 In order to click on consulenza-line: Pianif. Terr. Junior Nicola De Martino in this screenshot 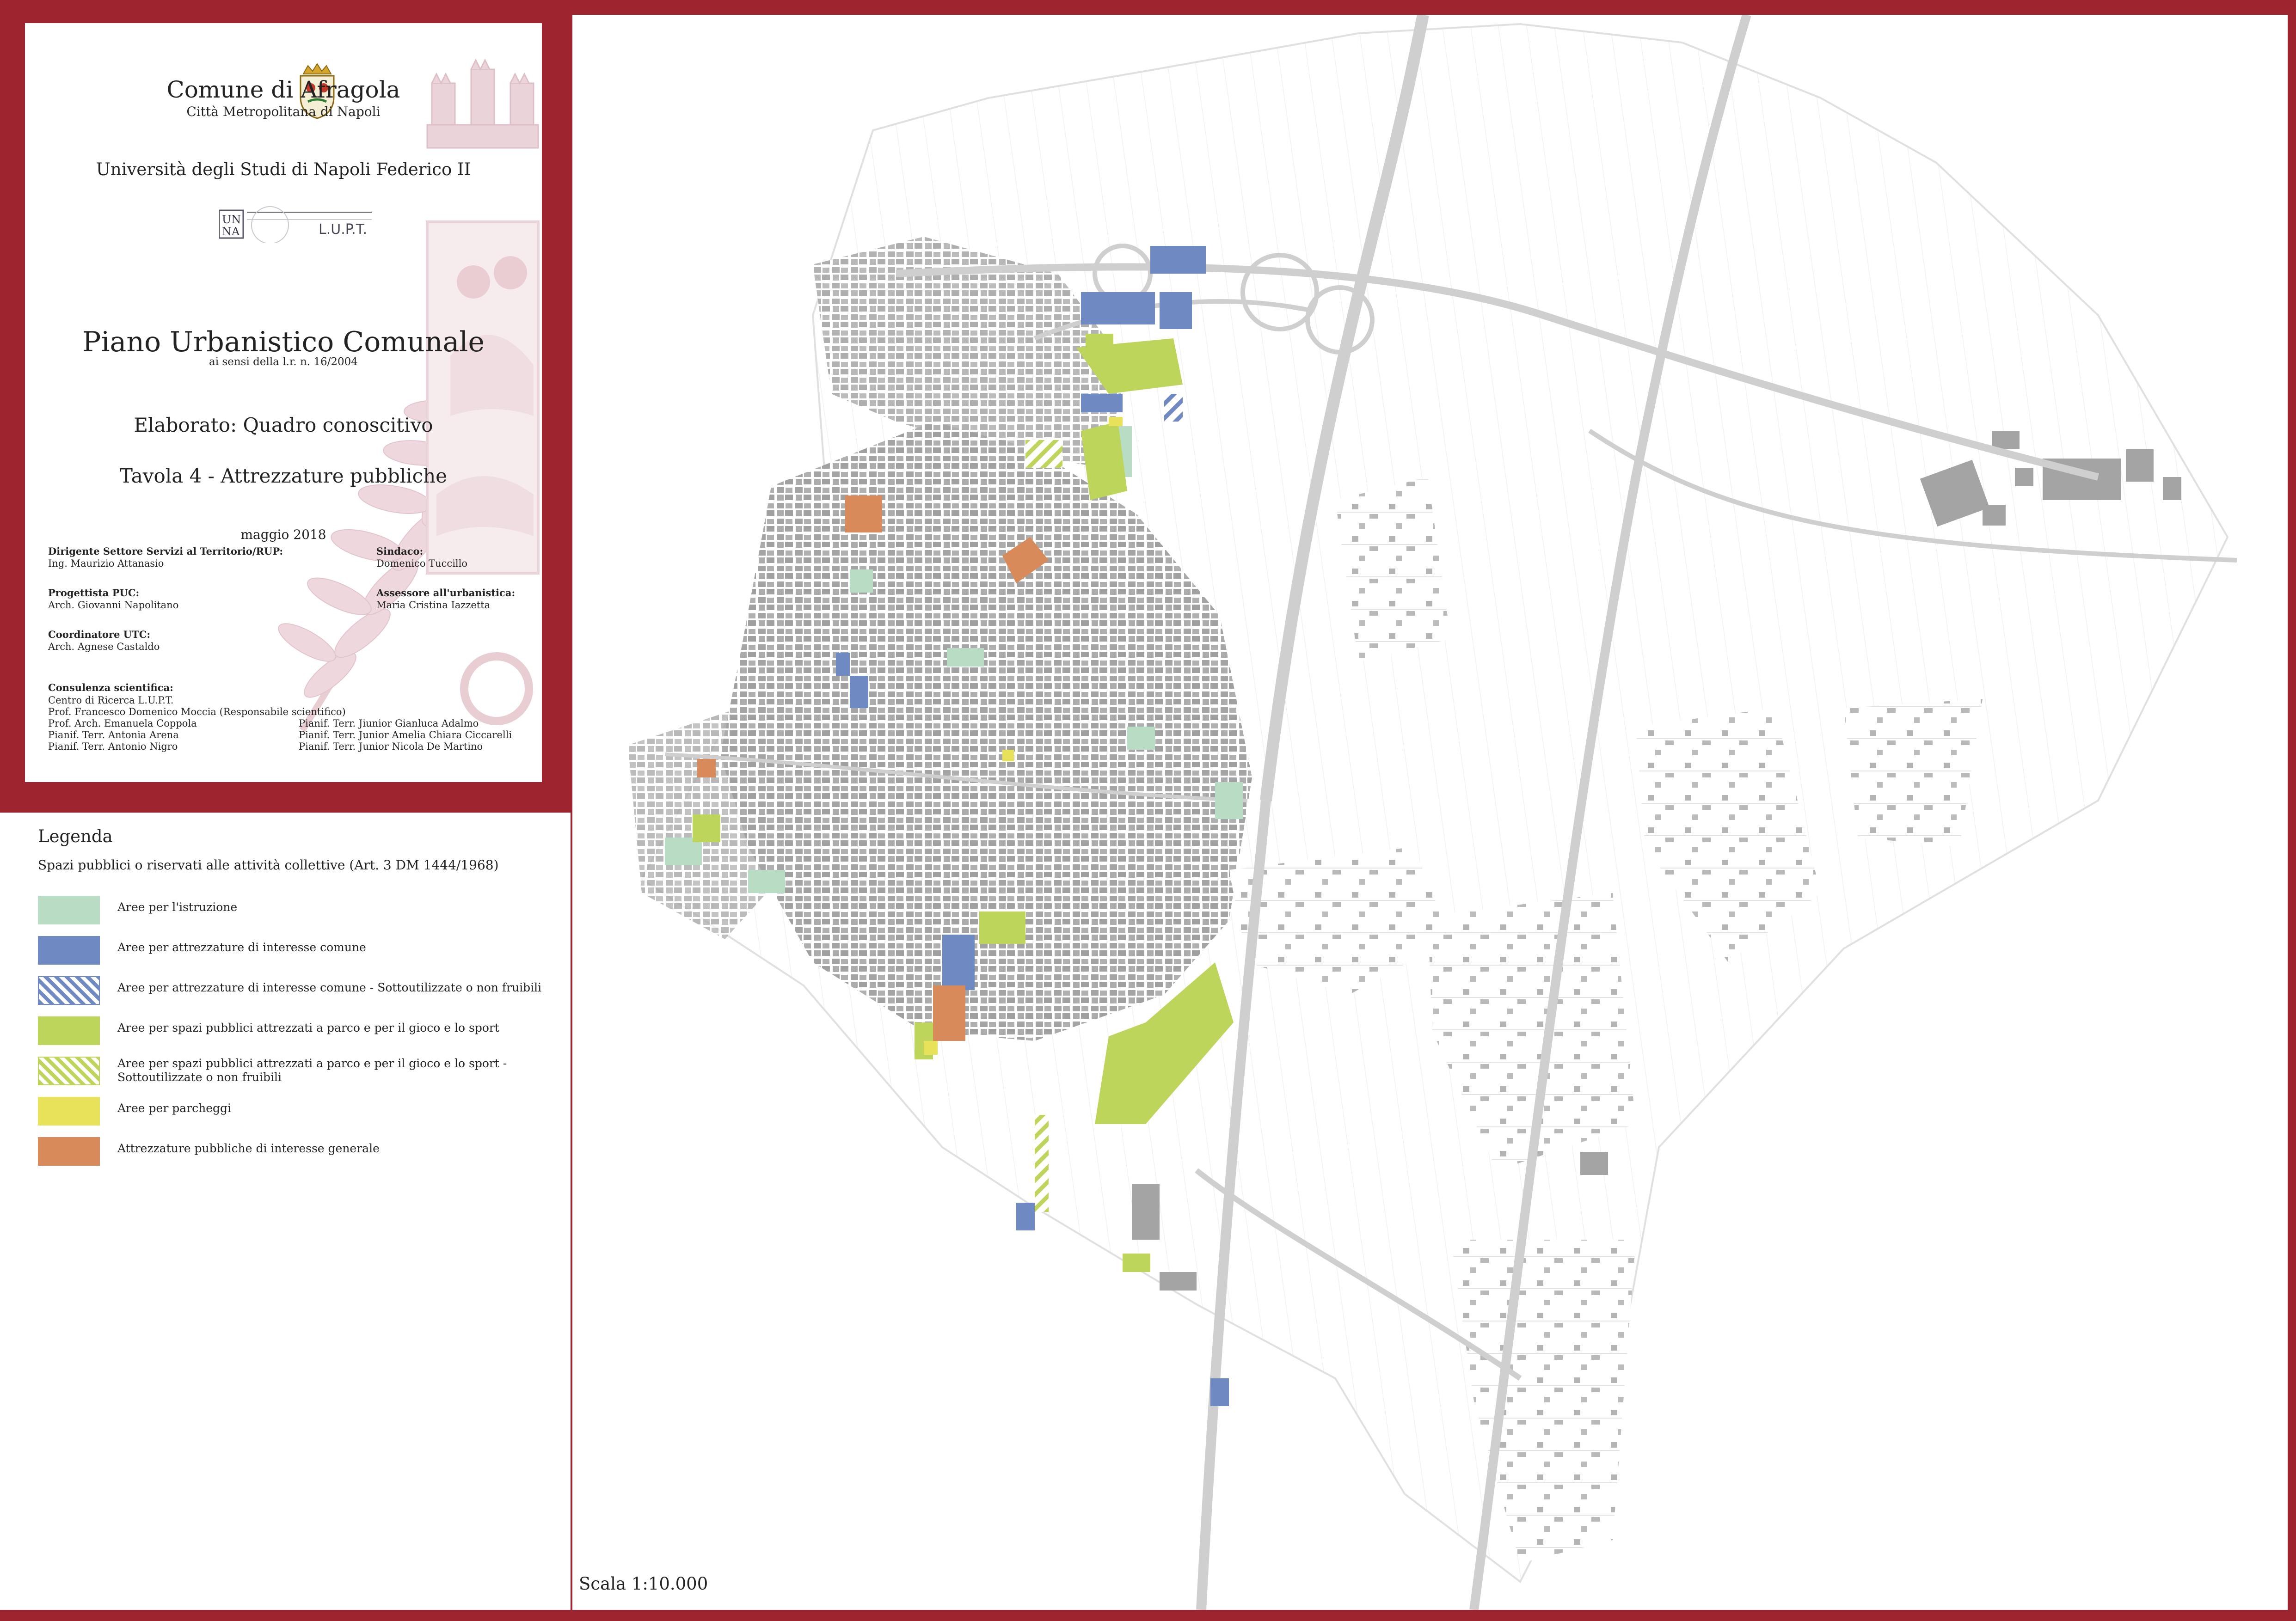, I will do `click(391, 746)`.